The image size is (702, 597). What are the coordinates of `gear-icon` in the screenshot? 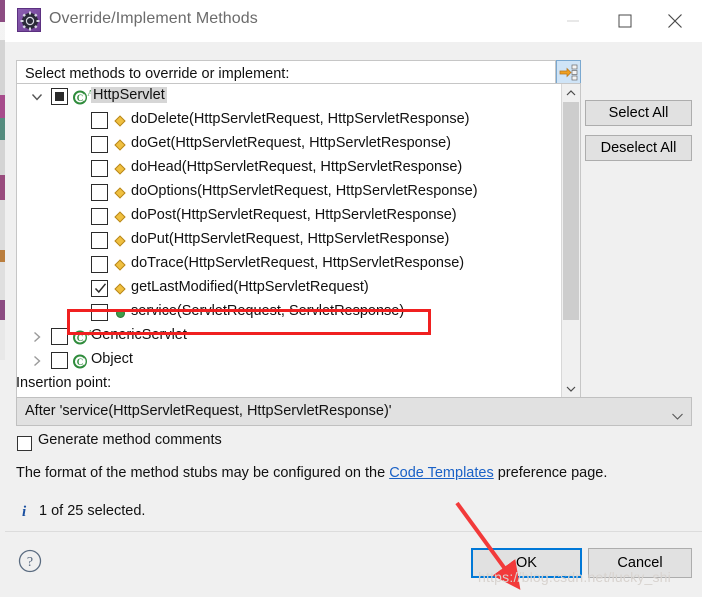 It's located at (29, 20).